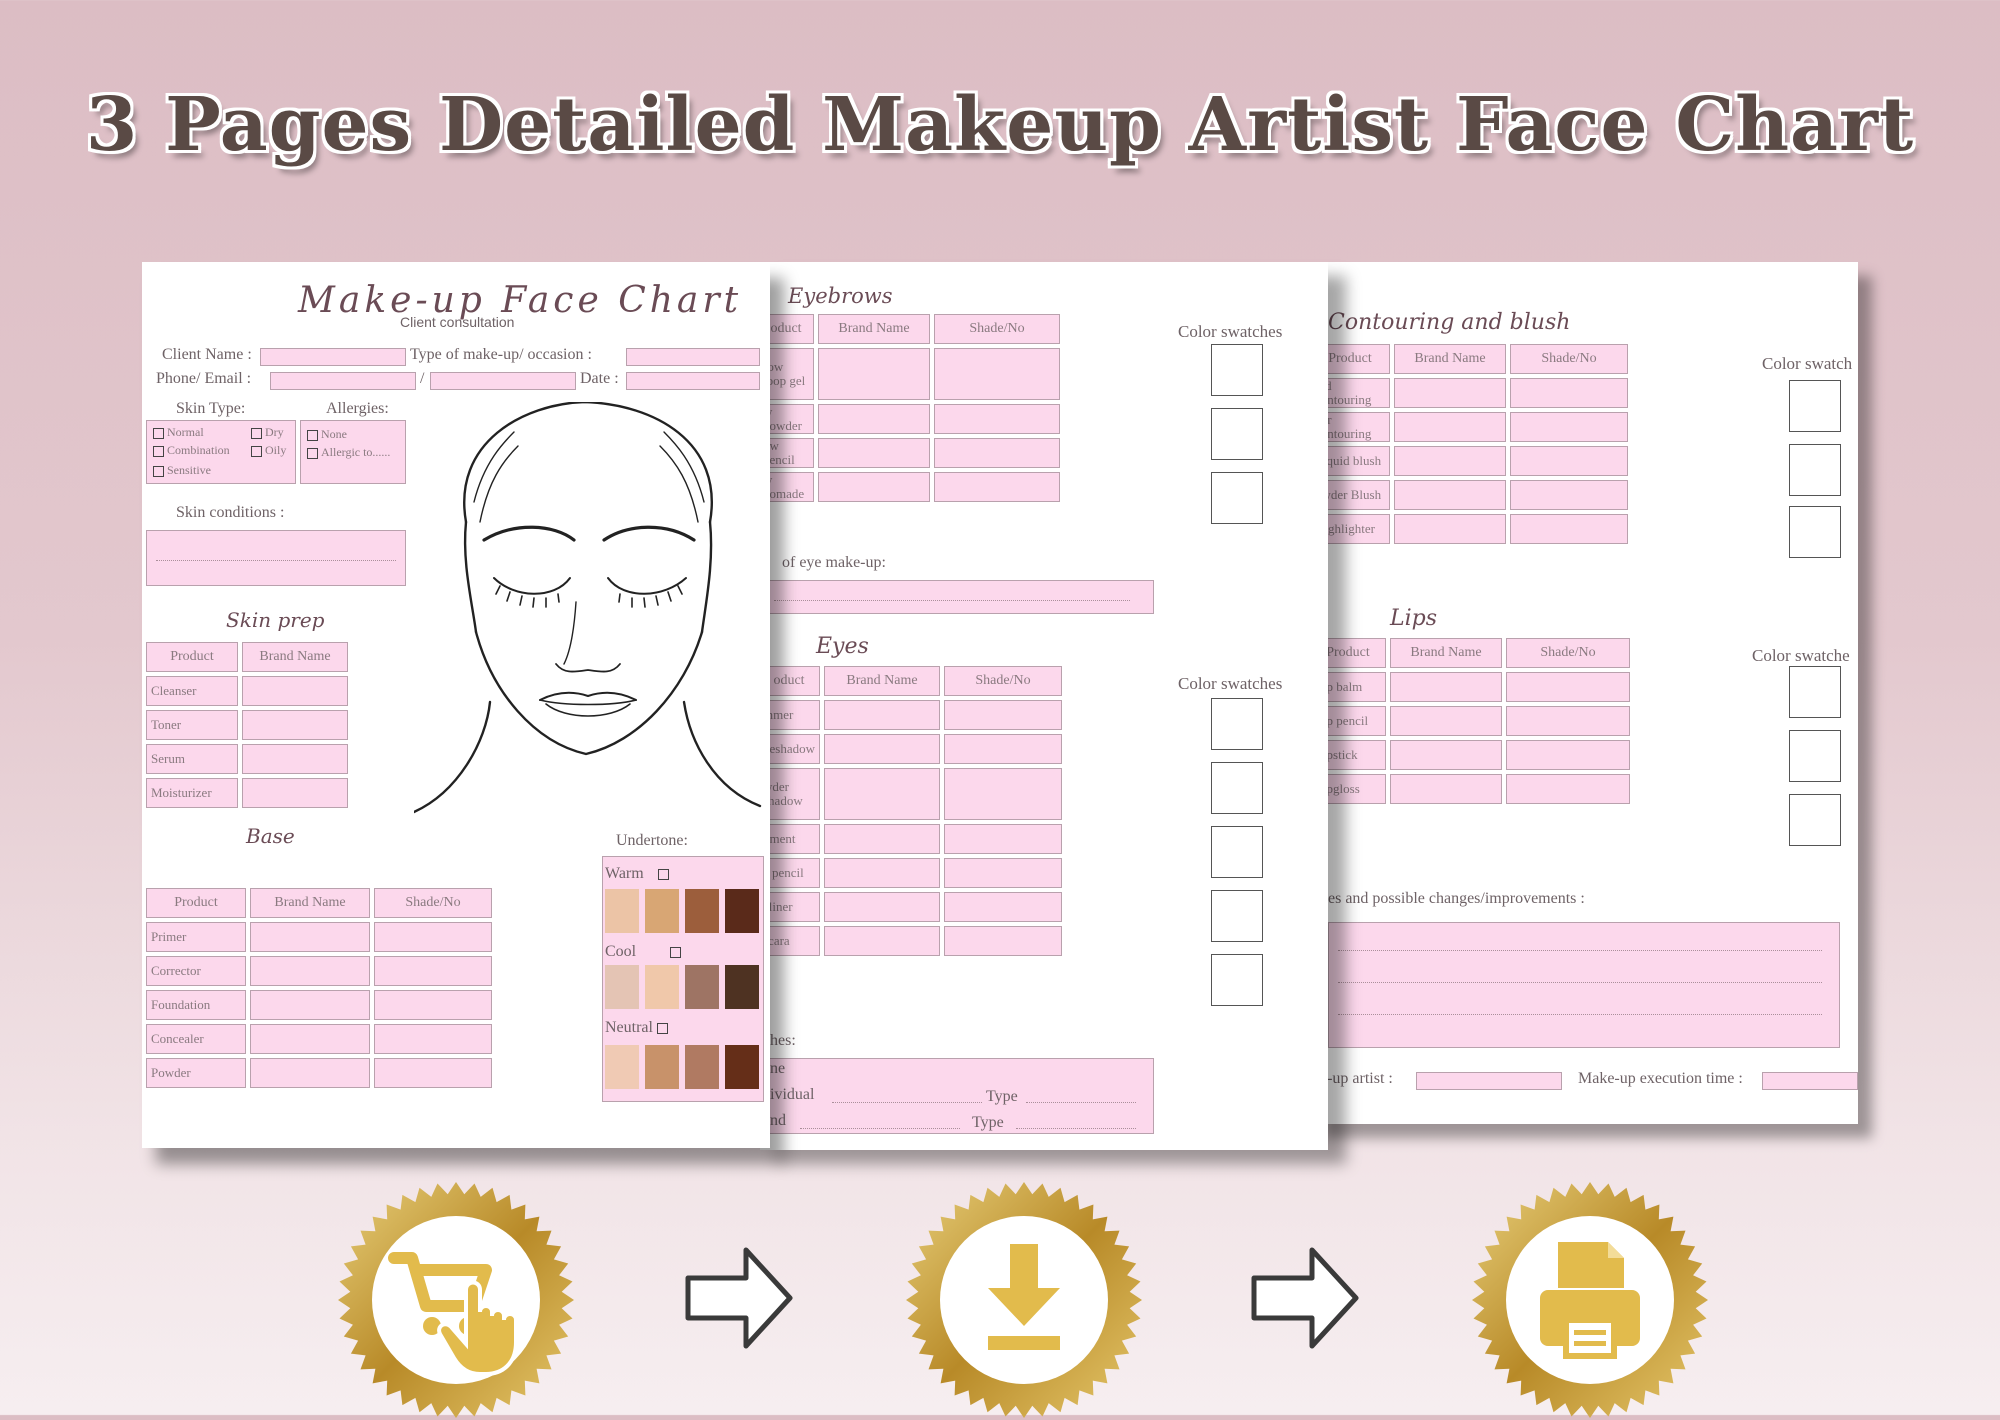 This screenshot has height=1420, width=2000. What do you see at coordinates (267, 432) in the screenshot?
I see `skin-option: Dry` at bounding box center [267, 432].